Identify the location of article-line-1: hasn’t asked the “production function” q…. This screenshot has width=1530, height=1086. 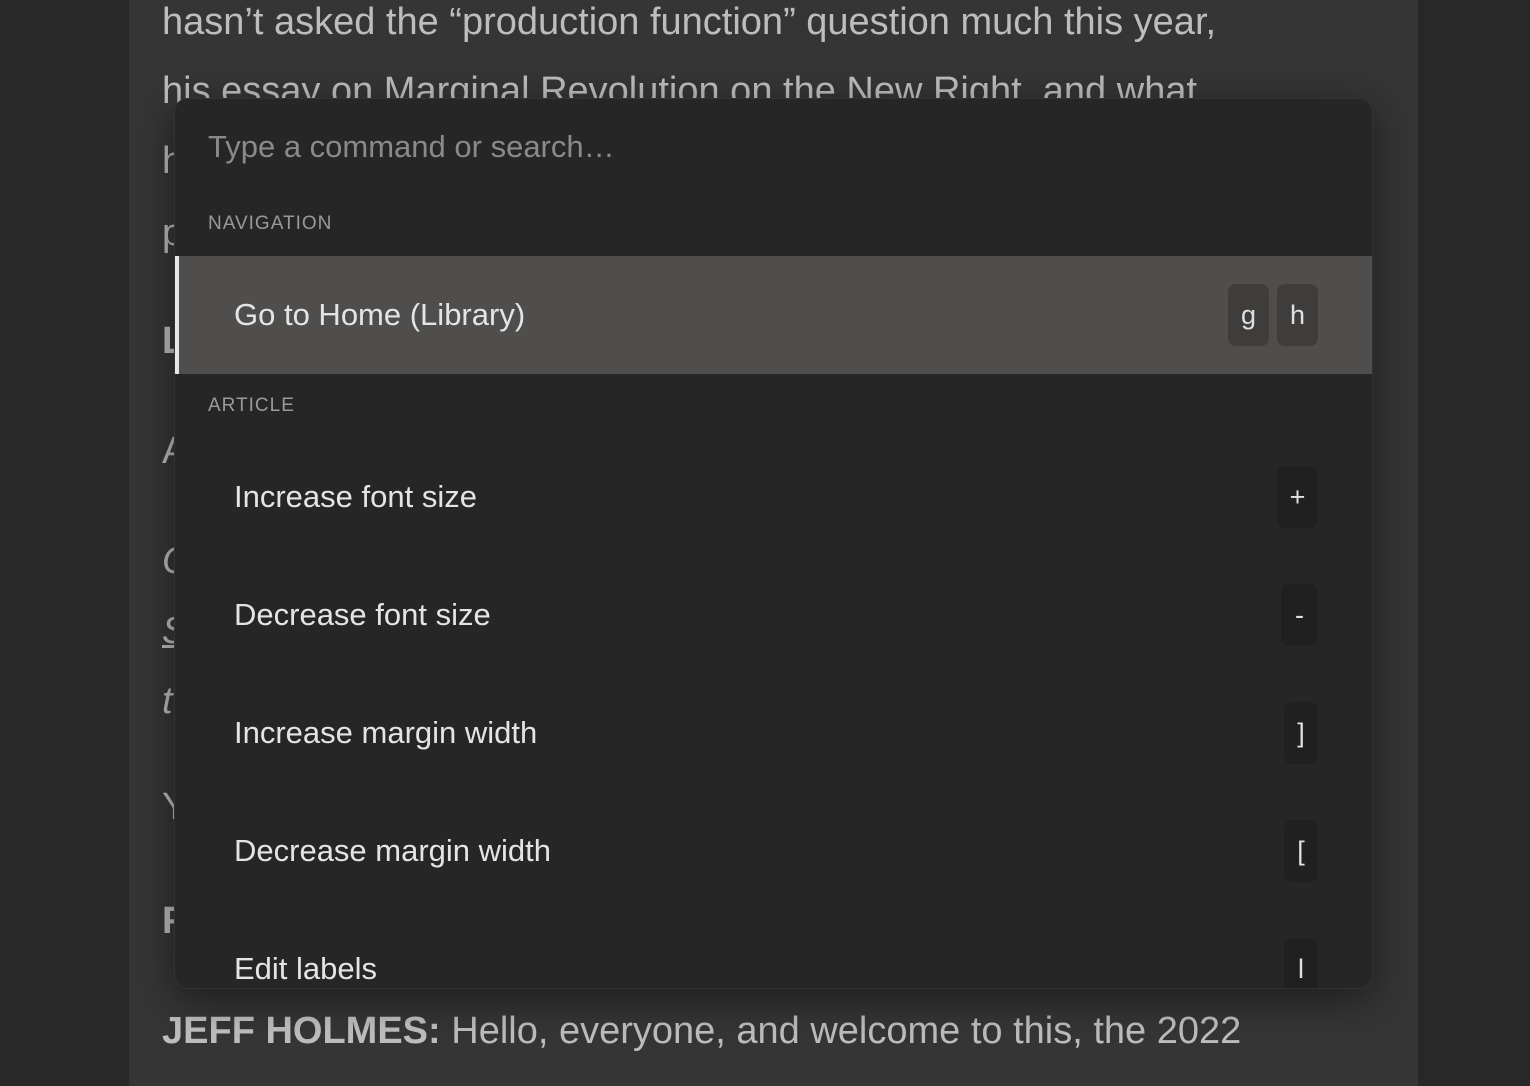
(689, 22).